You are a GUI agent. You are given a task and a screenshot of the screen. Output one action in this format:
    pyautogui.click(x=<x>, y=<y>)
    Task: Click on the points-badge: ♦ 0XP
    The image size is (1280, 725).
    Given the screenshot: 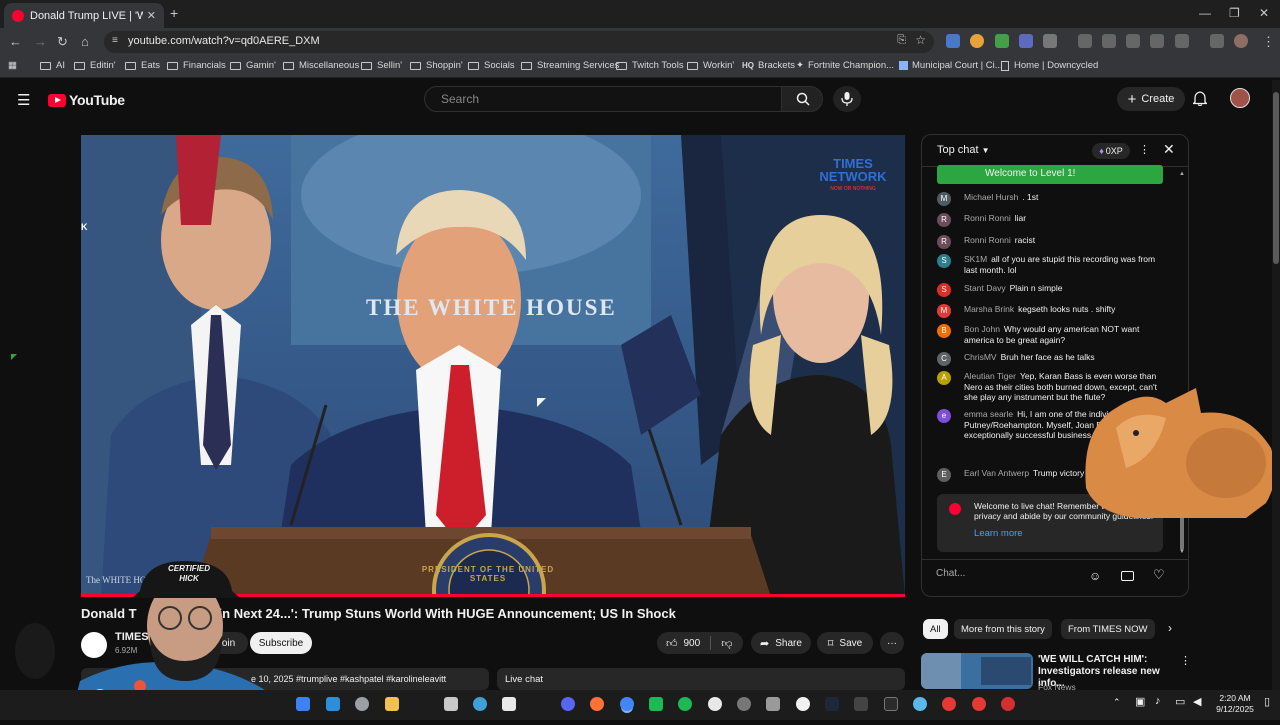 What is the action you would take?
    pyautogui.click(x=1111, y=151)
    